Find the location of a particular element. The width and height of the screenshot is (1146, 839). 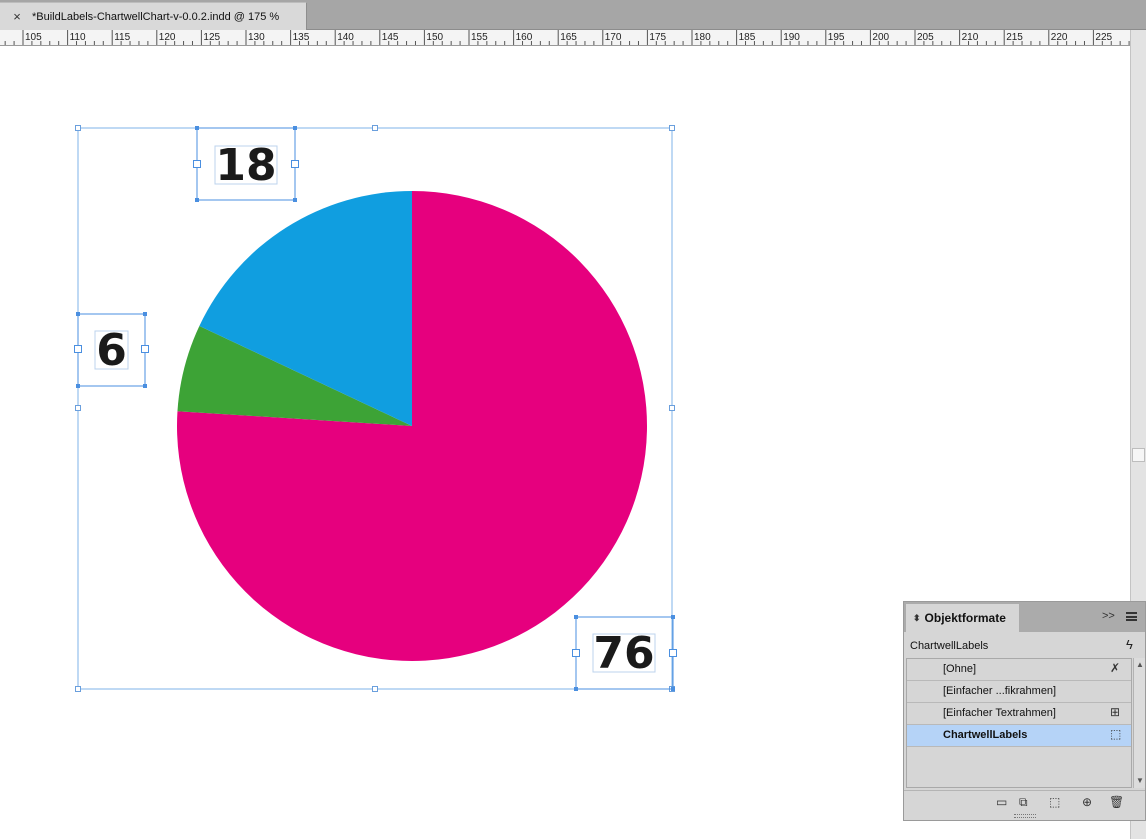

style-item-label: [Einfacher Textrahmen] is located at coordinates (999, 713).